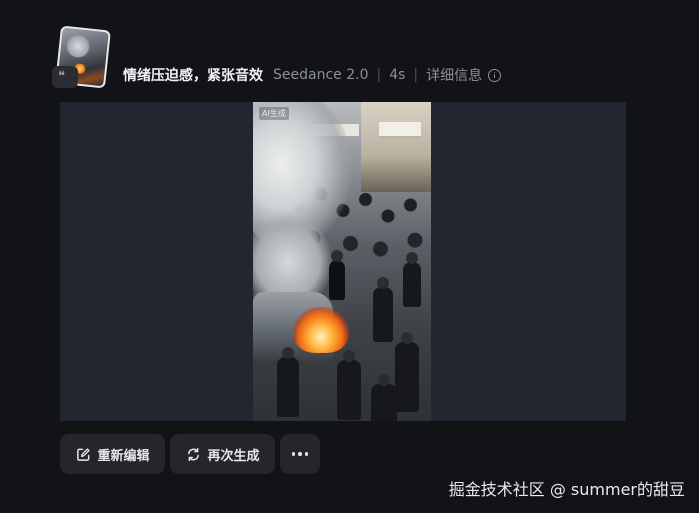 The width and height of the screenshot is (699, 513). Describe the element at coordinates (321, 75) in the screenshot. I see `model-name: Seedance 2.0` at that location.